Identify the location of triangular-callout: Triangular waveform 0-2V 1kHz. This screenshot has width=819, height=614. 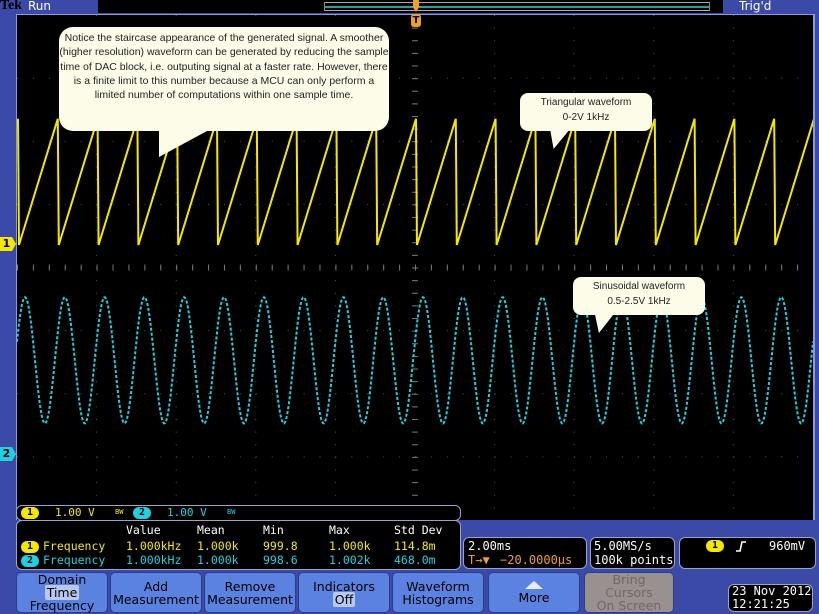
(586, 121).